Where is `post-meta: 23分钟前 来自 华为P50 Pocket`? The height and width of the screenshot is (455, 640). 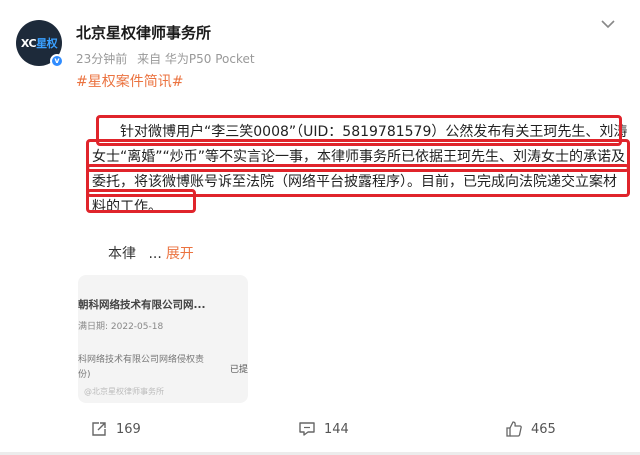
post-meta: 23分钟前 来自 华为P50 Pocket is located at coordinates (168, 58).